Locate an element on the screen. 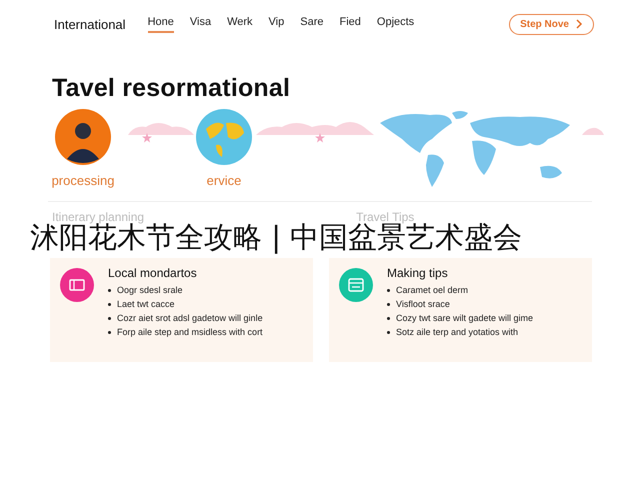  nav-link: Sare is located at coordinates (312, 24).